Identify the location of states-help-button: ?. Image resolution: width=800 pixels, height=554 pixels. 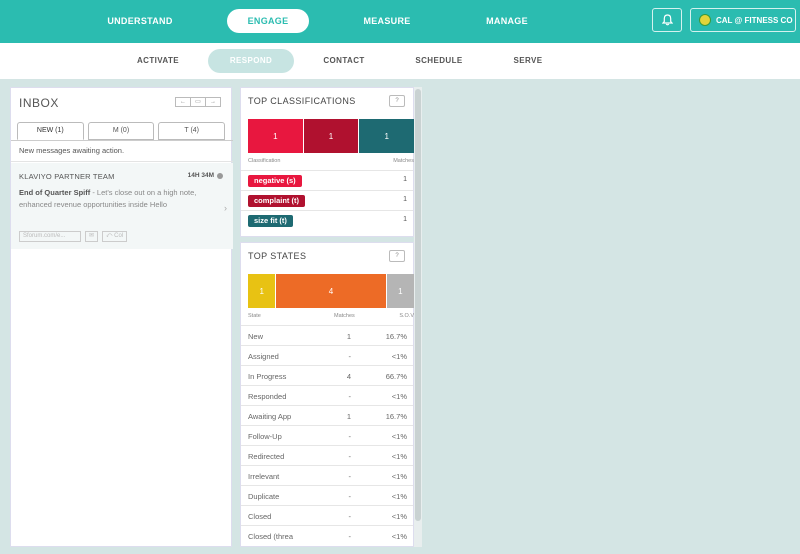
(397, 256).